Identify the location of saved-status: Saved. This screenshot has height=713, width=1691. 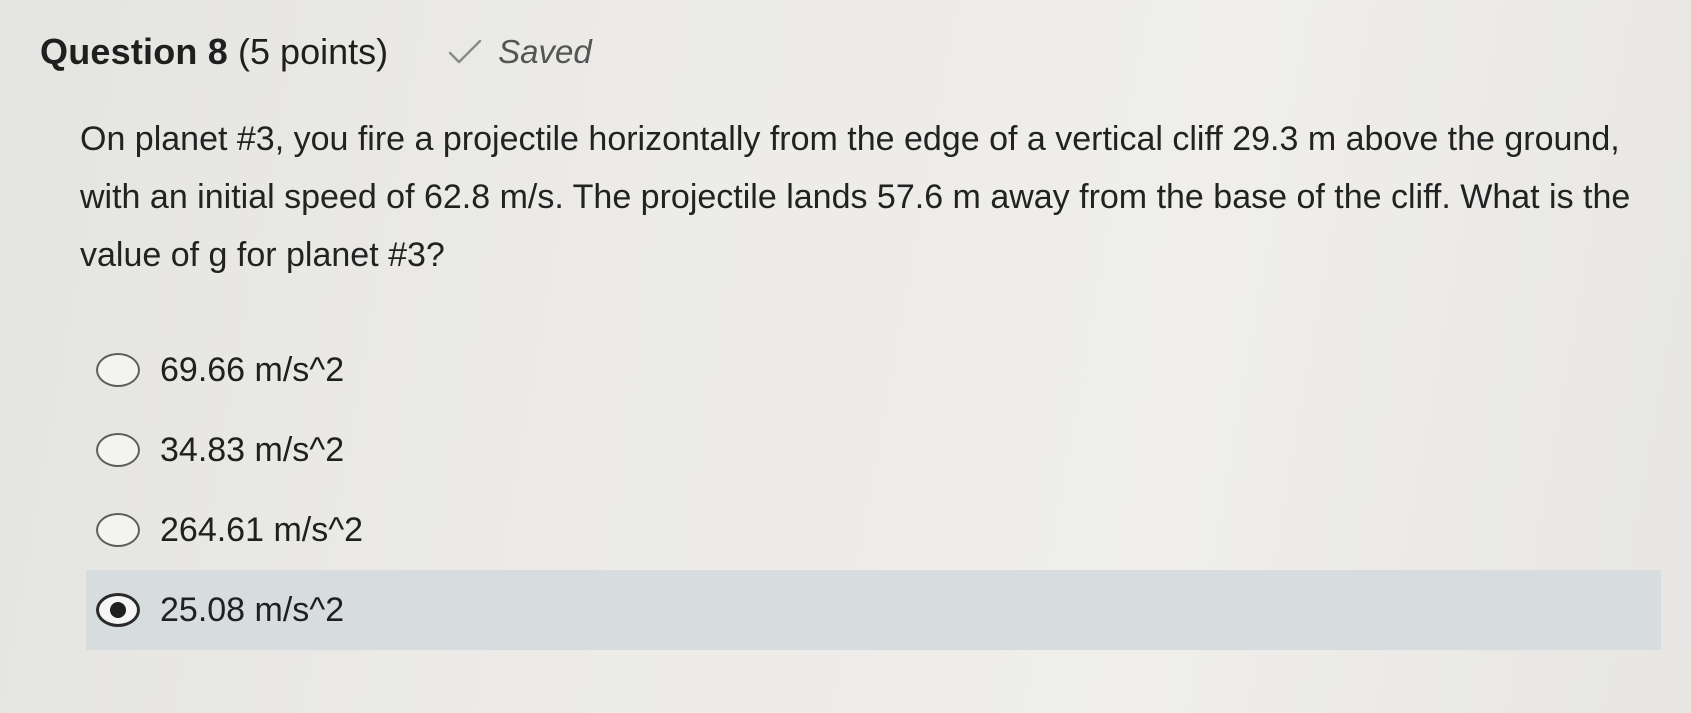
(519, 52).